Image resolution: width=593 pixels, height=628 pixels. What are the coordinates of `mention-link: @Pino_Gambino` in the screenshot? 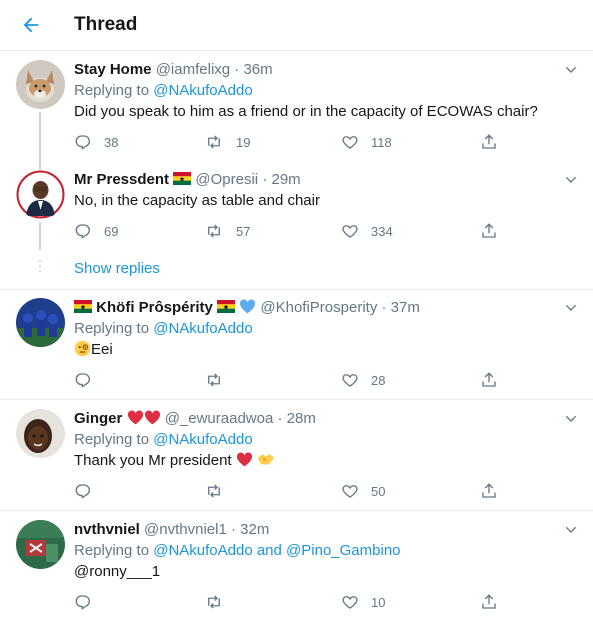 It's located at (343, 550).